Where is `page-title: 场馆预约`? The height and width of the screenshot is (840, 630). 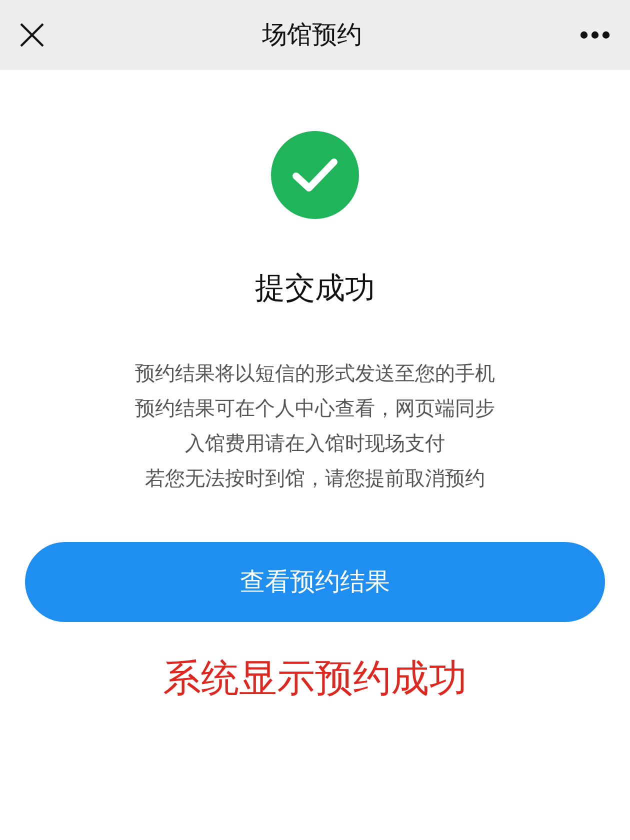
page-title: 场馆预约 is located at coordinates (312, 35).